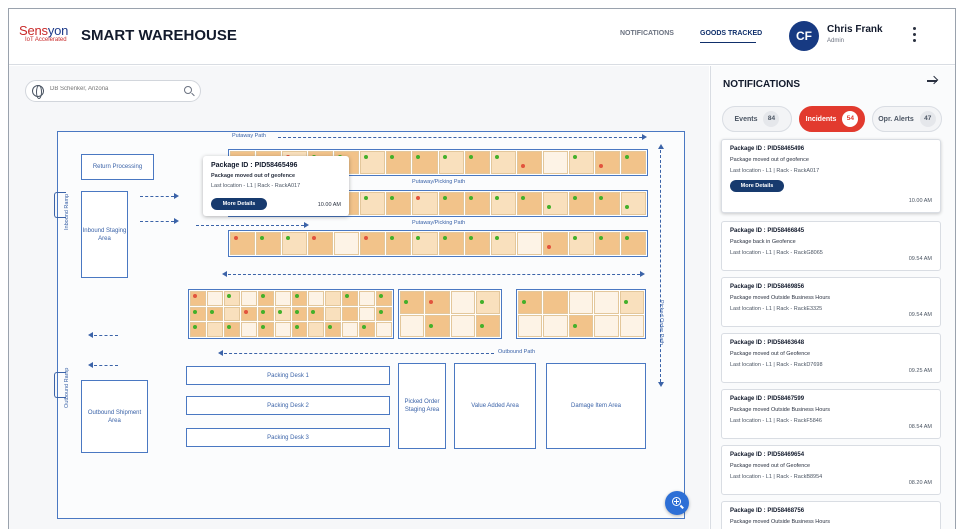  Describe the element at coordinates (932, 81) in the screenshot. I see `arrow-right-icon` at that location.